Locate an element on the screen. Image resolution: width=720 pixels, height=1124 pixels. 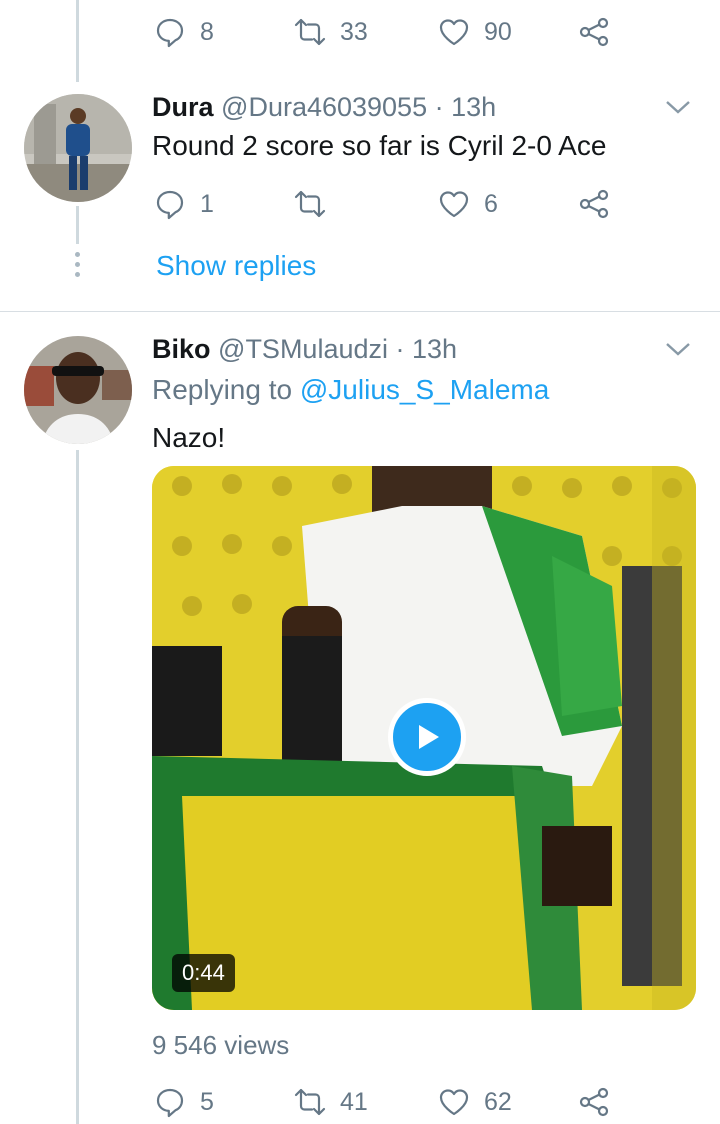
avatar-biko is located at coordinates (78, 390).